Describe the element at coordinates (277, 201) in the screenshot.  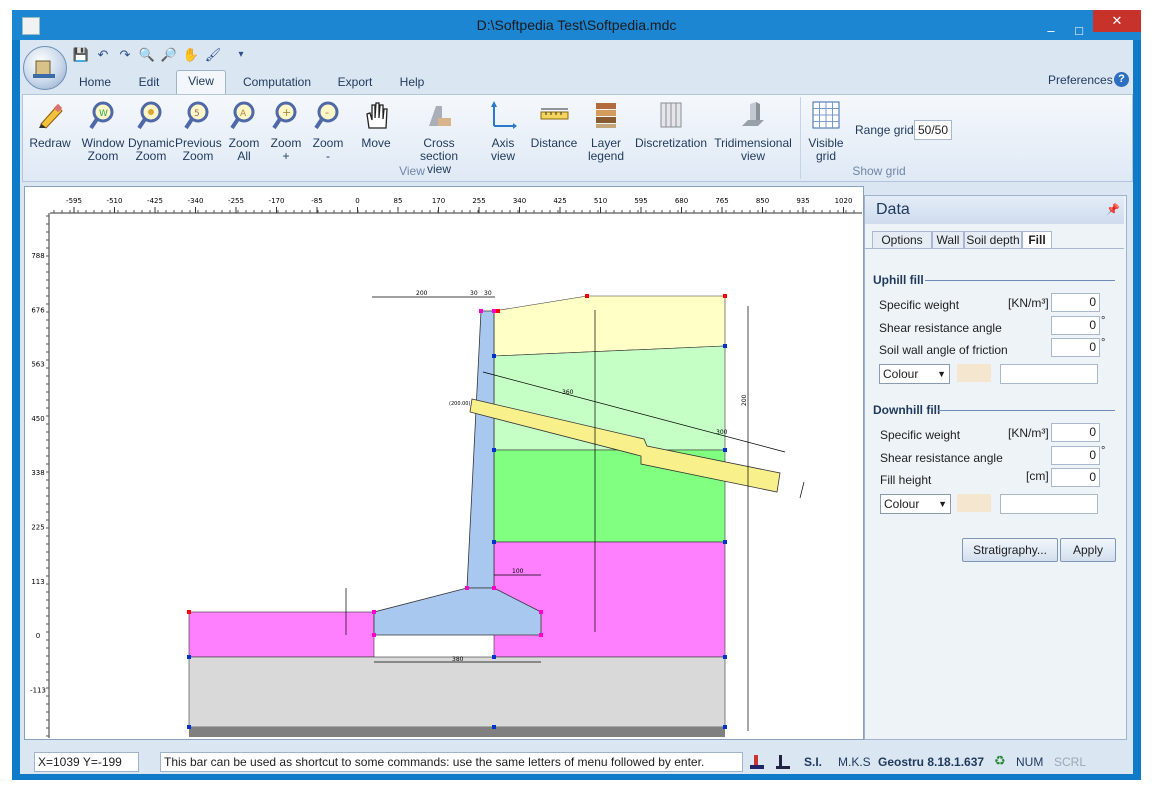
I see `ruler-tick-label: -170` at that location.